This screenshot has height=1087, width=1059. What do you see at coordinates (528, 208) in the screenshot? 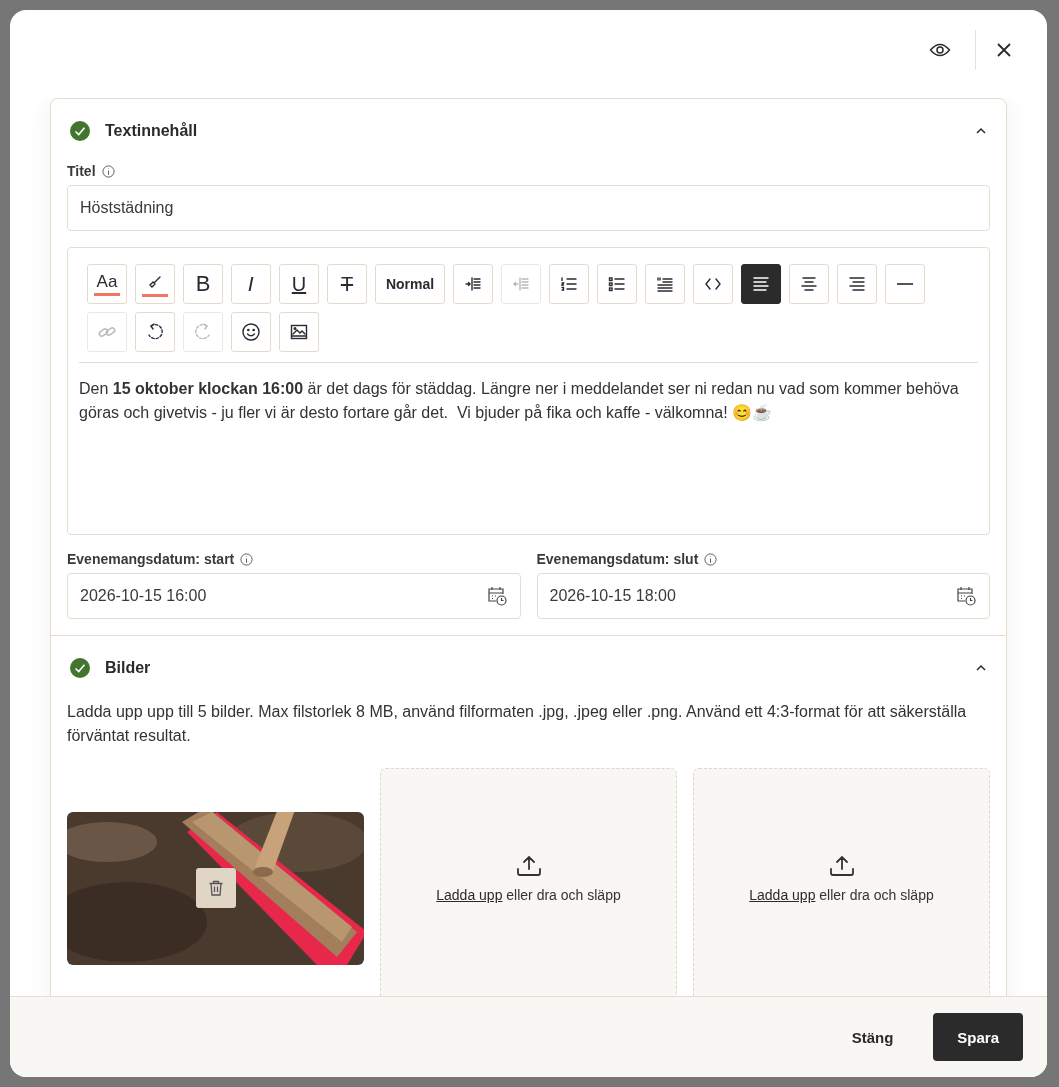
I see `title-field: Höststädning` at bounding box center [528, 208].